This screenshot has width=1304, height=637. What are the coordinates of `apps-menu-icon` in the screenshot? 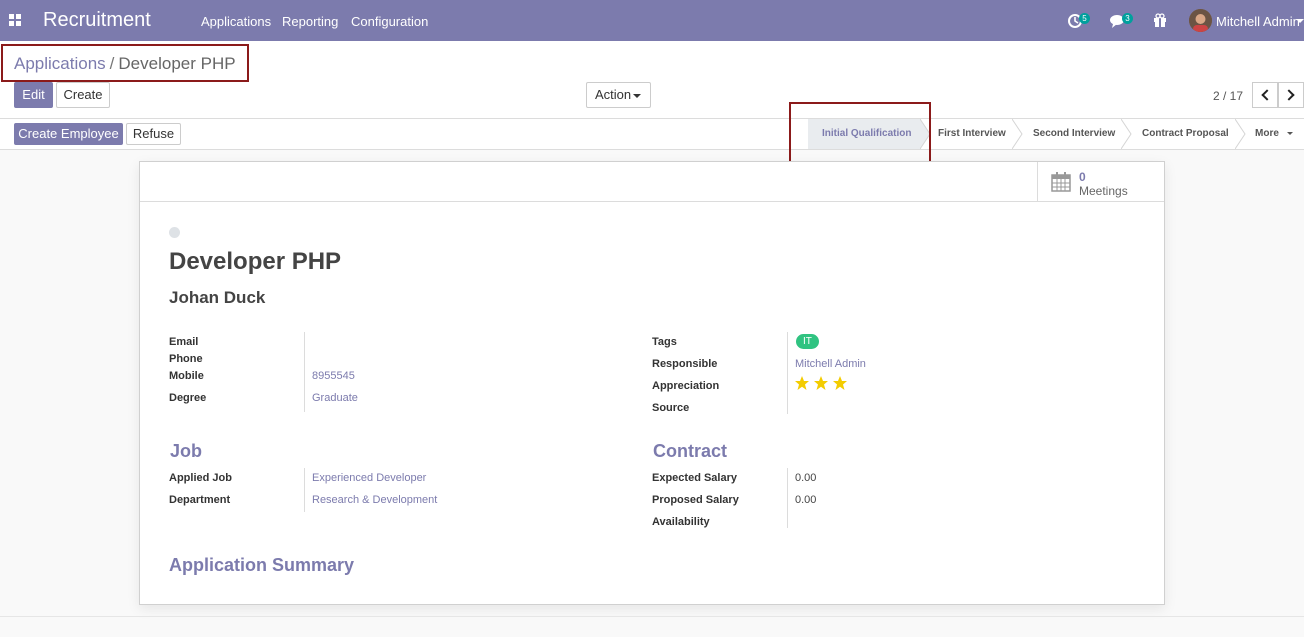 It's located at (15, 20).